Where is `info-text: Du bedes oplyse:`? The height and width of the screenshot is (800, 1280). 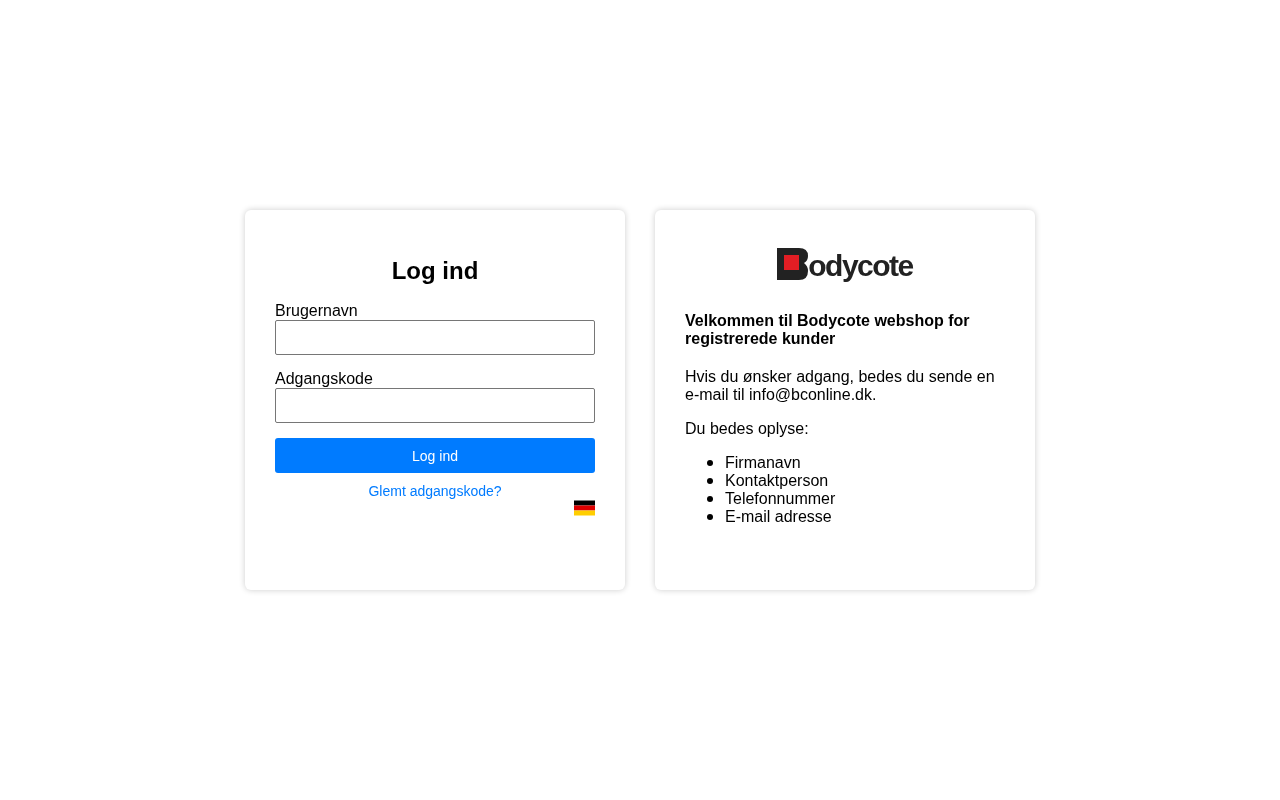 info-text: Du bedes oplyse: is located at coordinates (747, 429).